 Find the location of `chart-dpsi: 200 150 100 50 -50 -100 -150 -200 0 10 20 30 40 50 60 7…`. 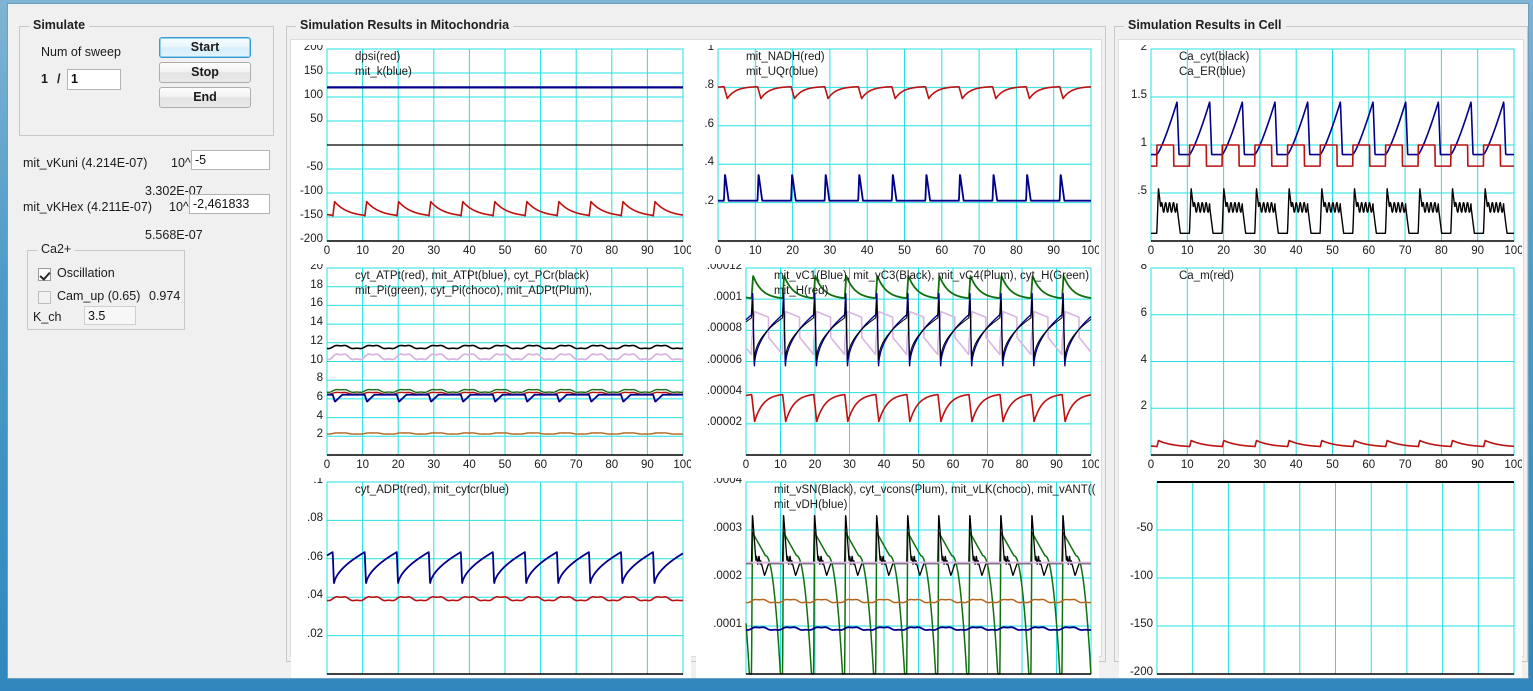

chart-dpsi: 200 150 100 50 -50 -100 -150 -200 0 10 20 30 40 50 60 7… is located at coordinates (491, 154).